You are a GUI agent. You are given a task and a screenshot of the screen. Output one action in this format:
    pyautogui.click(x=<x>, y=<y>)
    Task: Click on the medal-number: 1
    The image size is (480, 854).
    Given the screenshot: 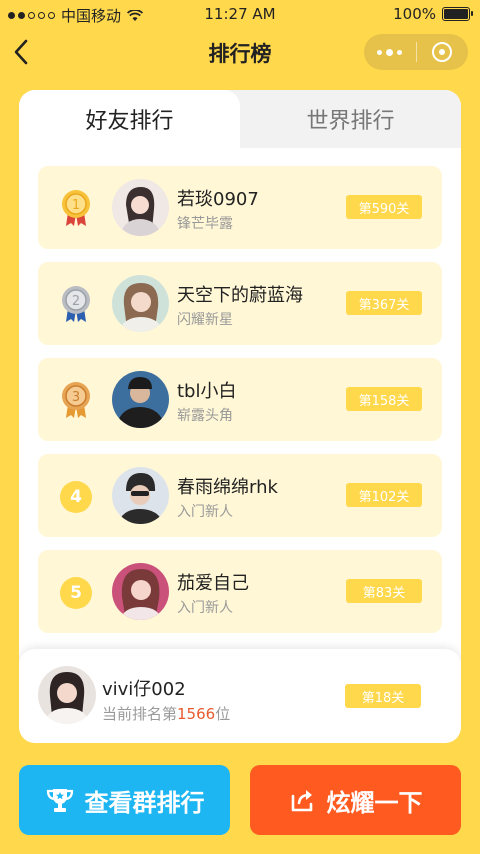 What is the action you would take?
    pyautogui.click(x=76, y=205)
    